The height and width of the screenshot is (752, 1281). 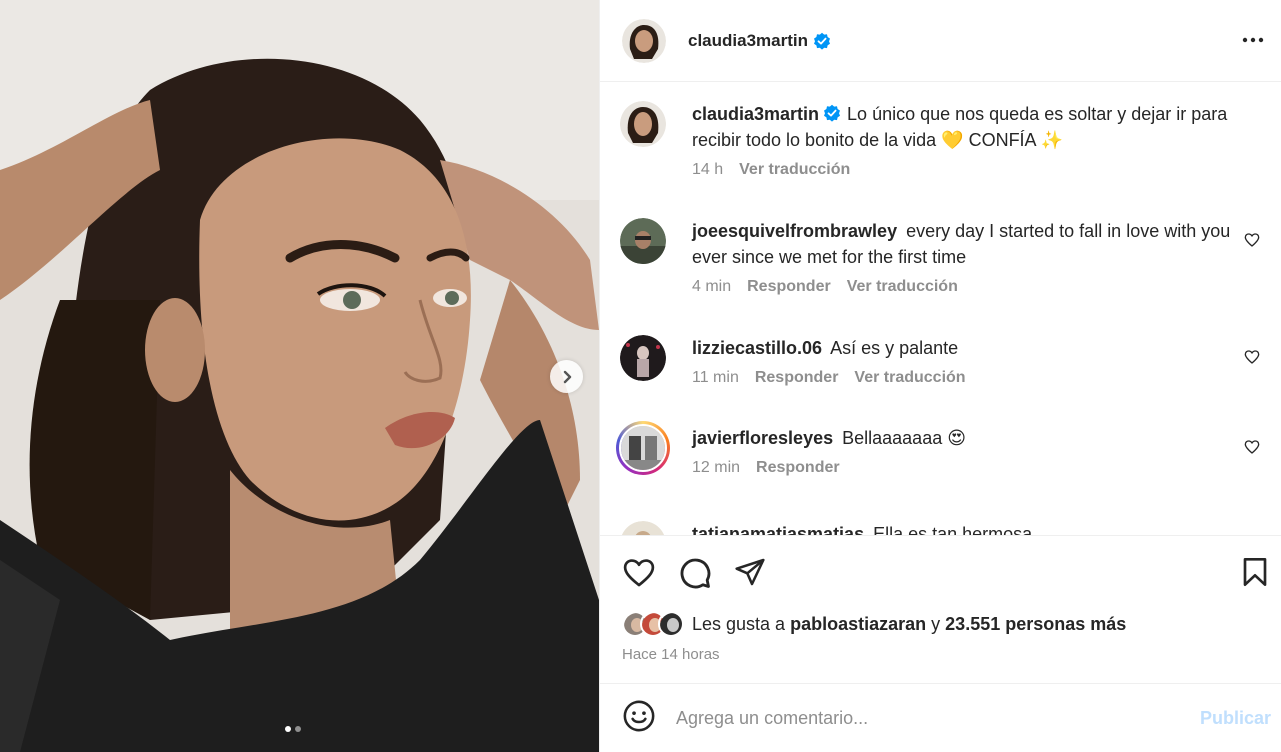 I want to click on chevron-right-icon, so click(x=567, y=376).